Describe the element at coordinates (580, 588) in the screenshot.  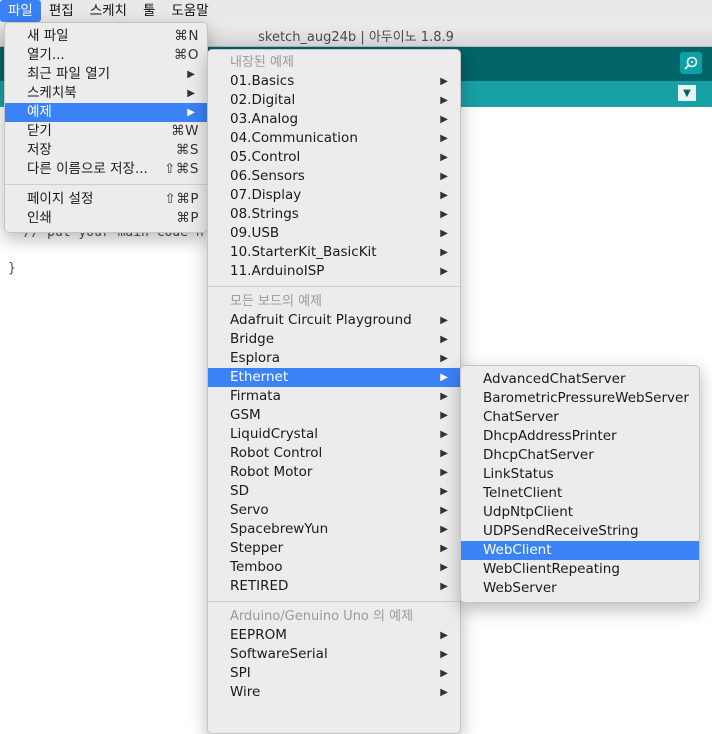
I see `ethernet-item-webserver: WebServer` at that location.